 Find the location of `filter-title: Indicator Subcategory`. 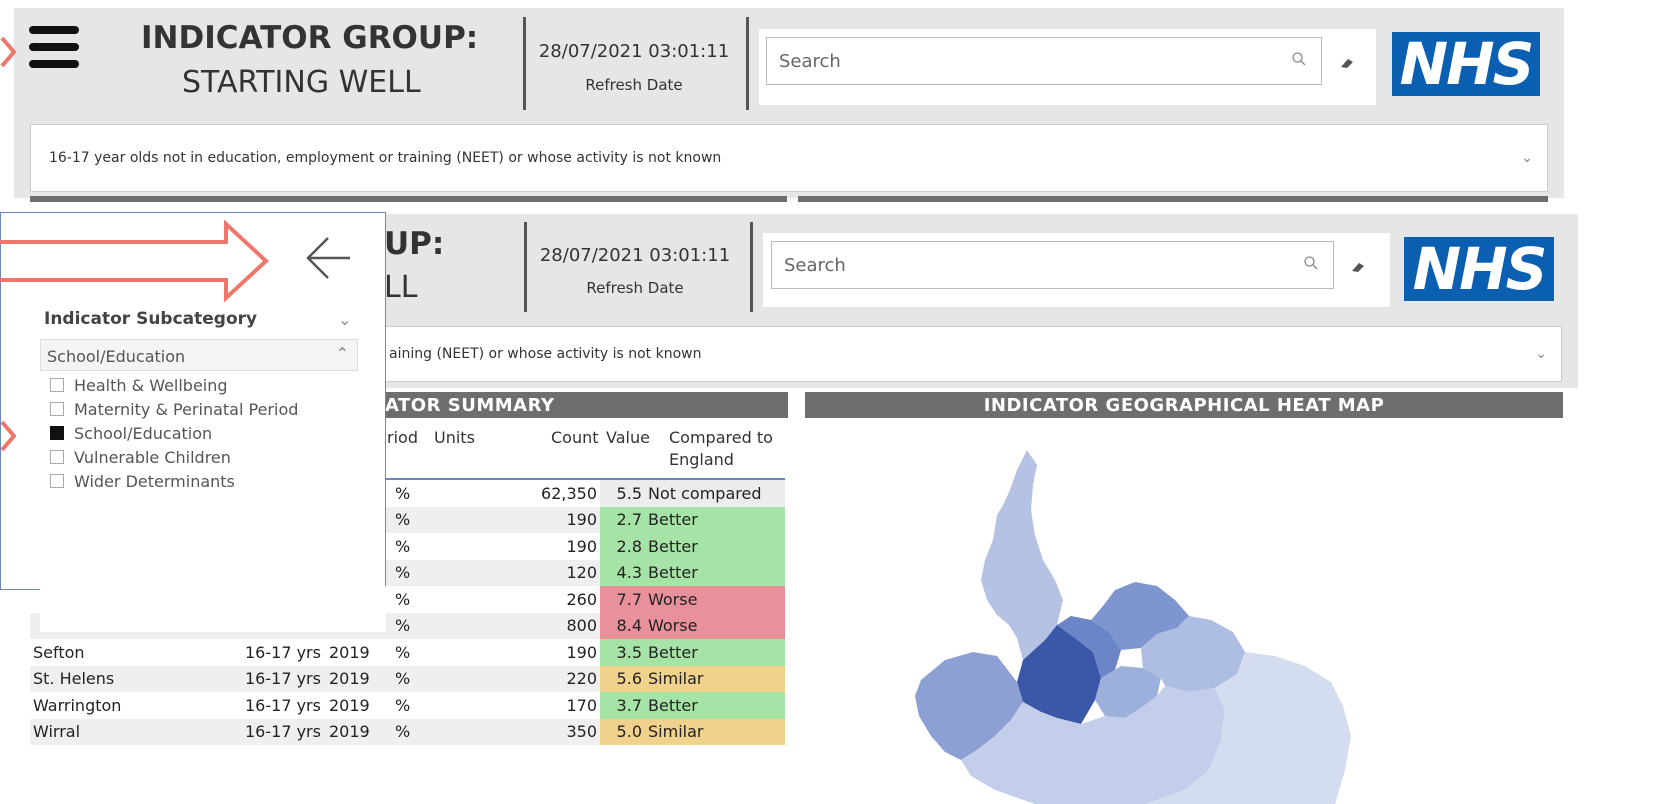

filter-title: Indicator Subcategory is located at coordinates (151, 319).